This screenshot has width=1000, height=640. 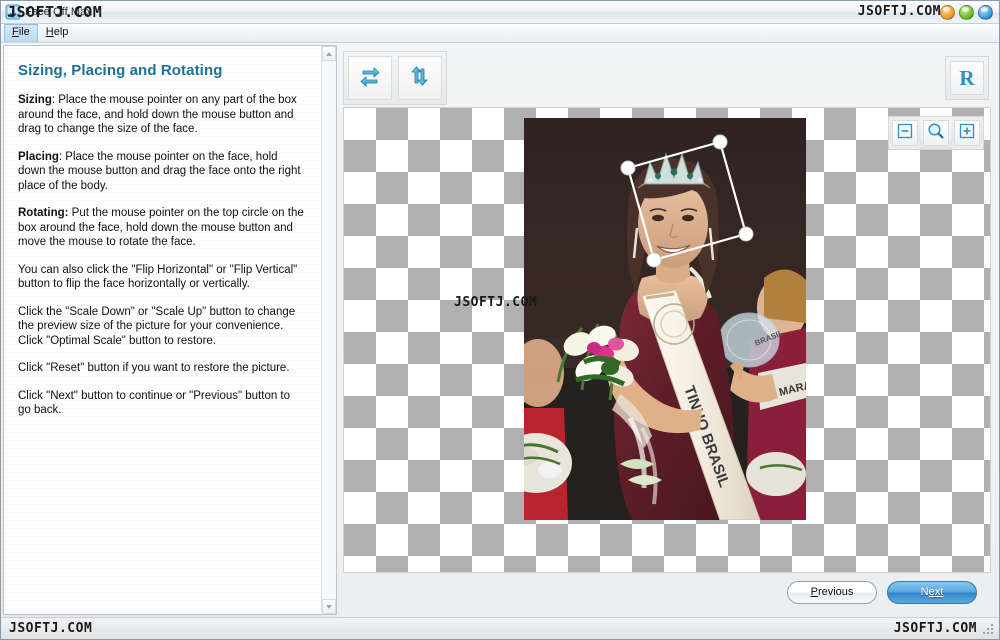 I want to click on help-scrollbar, so click(x=328, y=330).